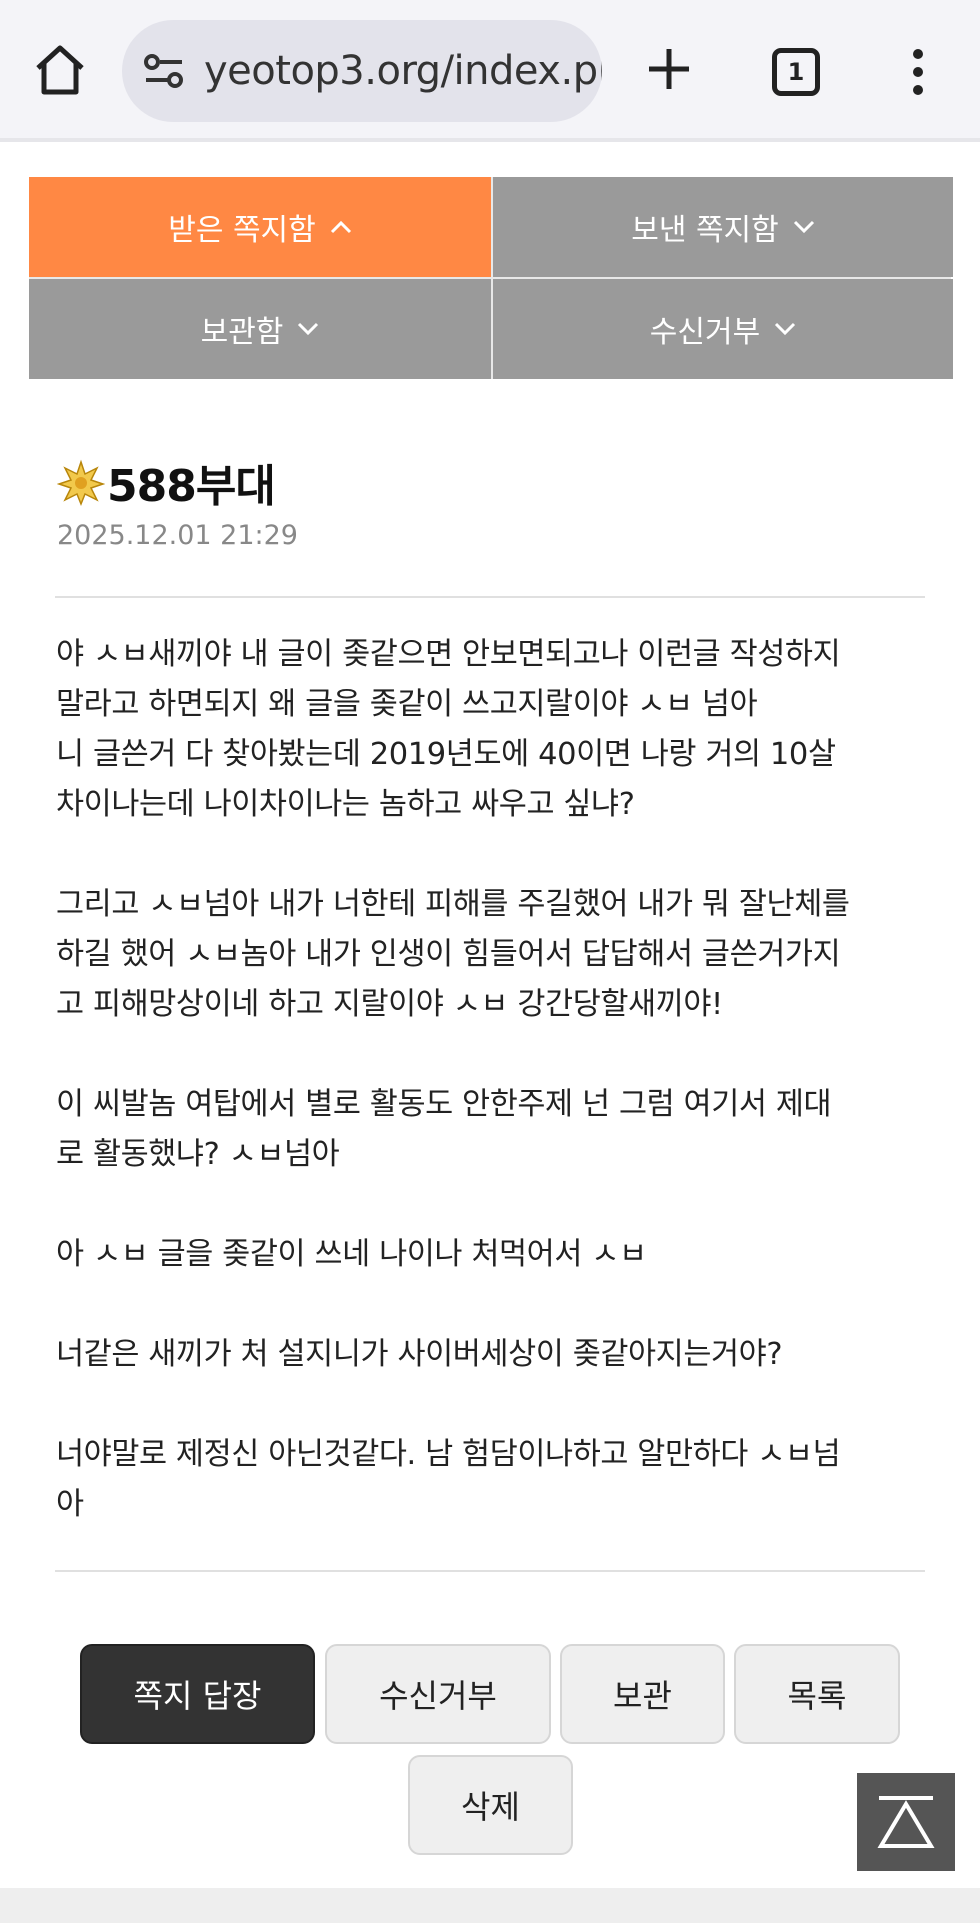 The height and width of the screenshot is (1923, 980). I want to click on scroll-top-icon, so click(906, 1822).